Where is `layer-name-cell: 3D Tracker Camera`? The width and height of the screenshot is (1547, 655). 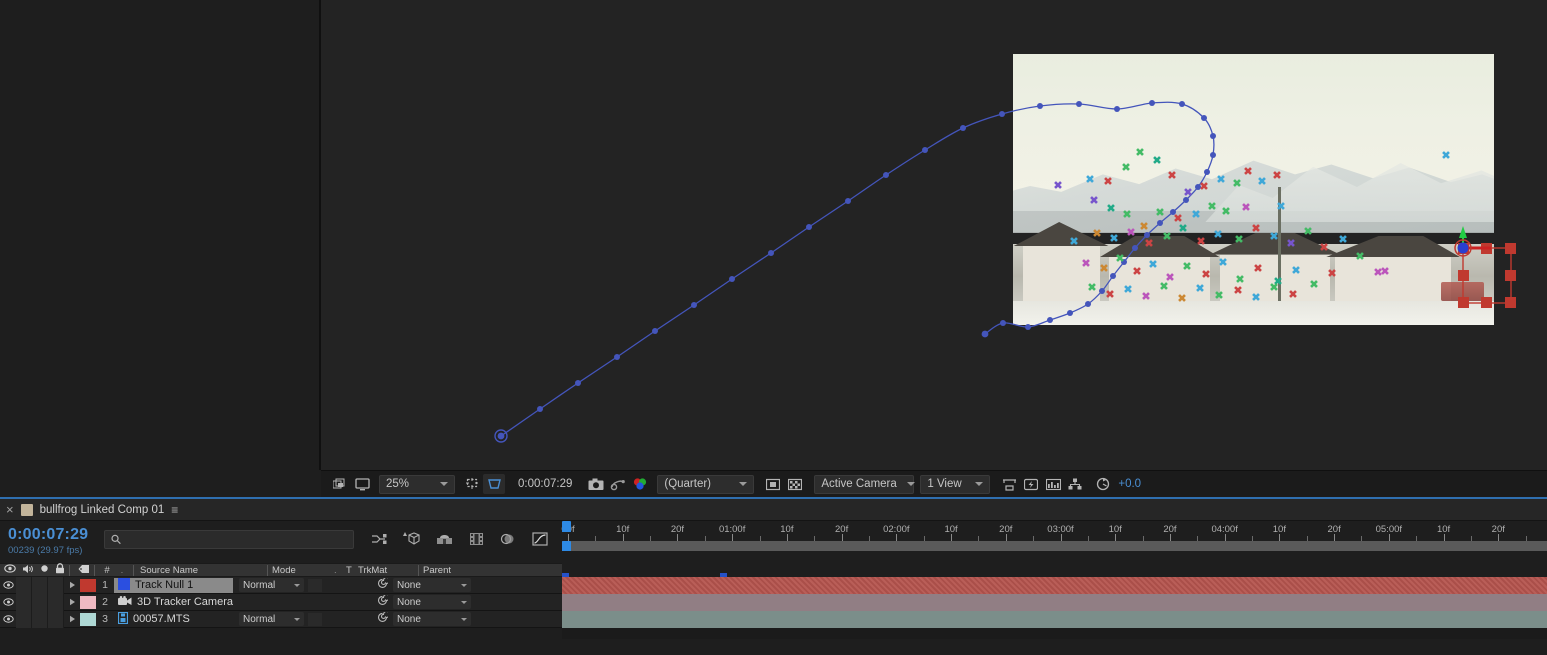 layer-name-cell: 3D Tracker Camera is located at coordinates (173, 602).